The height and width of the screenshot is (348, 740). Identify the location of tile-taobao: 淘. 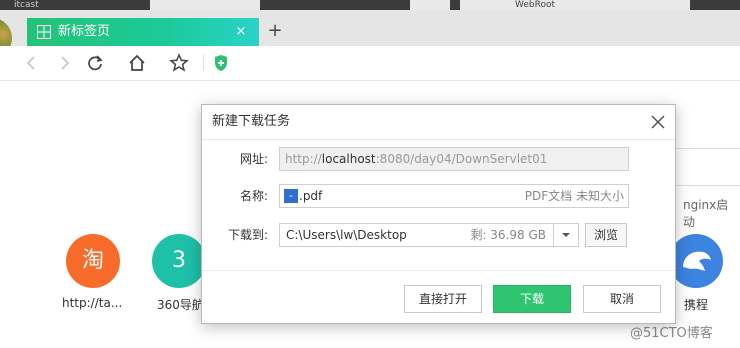
(93, 261).